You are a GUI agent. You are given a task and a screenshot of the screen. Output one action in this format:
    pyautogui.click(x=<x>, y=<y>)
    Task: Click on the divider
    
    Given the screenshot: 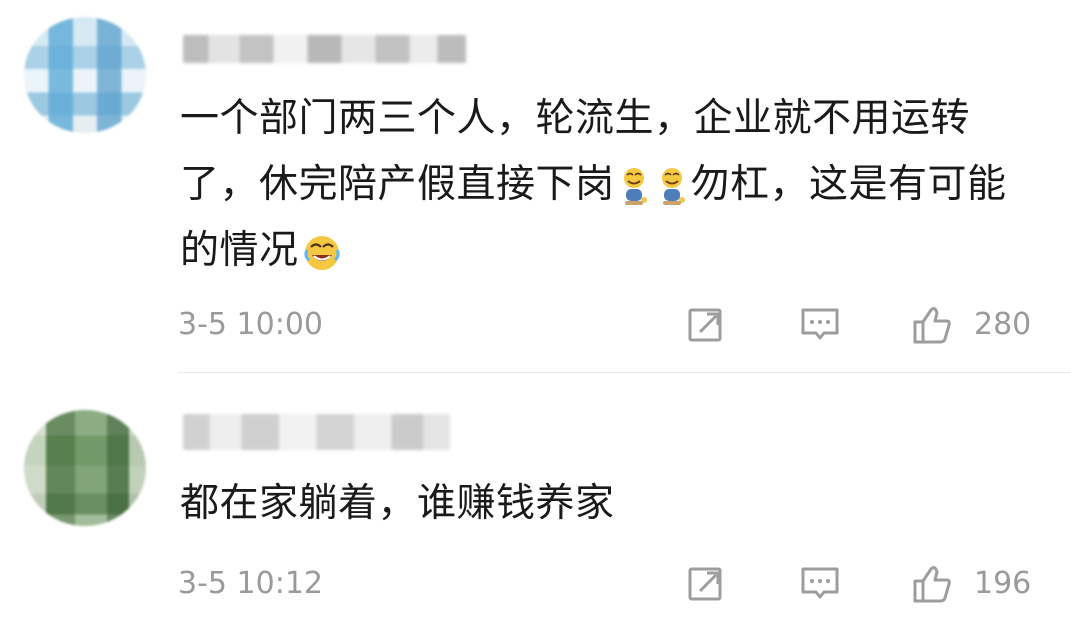 What is the action you would take?
    pyautogui.click(x=624, y=372)
    